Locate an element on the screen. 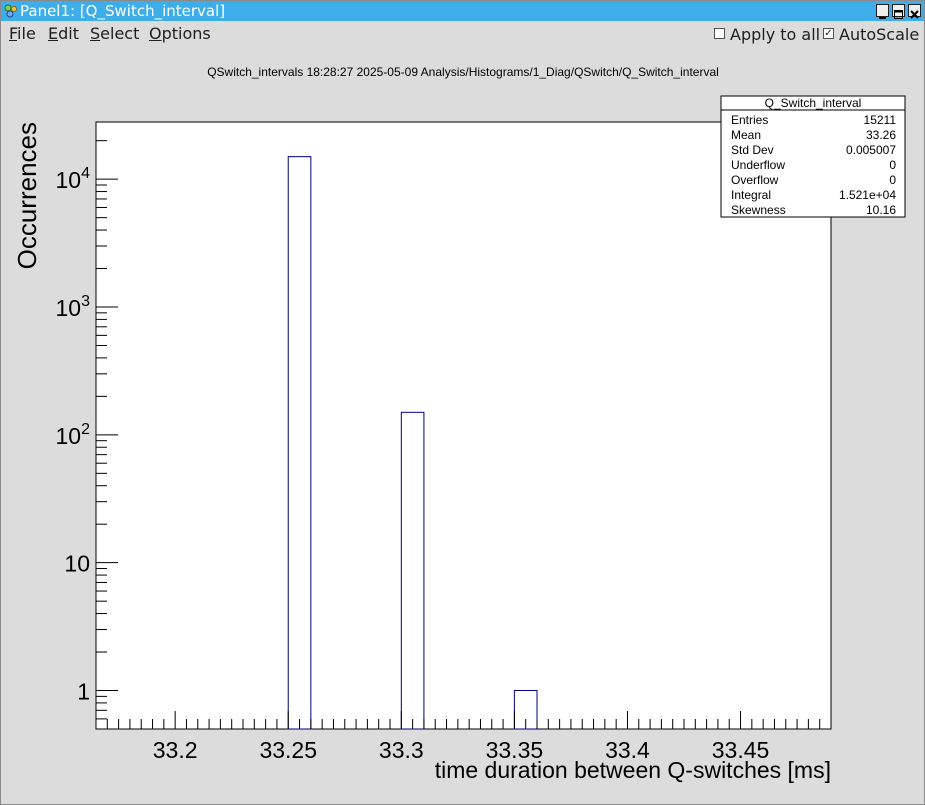  stats-row-label: Integral is located at coordinates (751, 195).